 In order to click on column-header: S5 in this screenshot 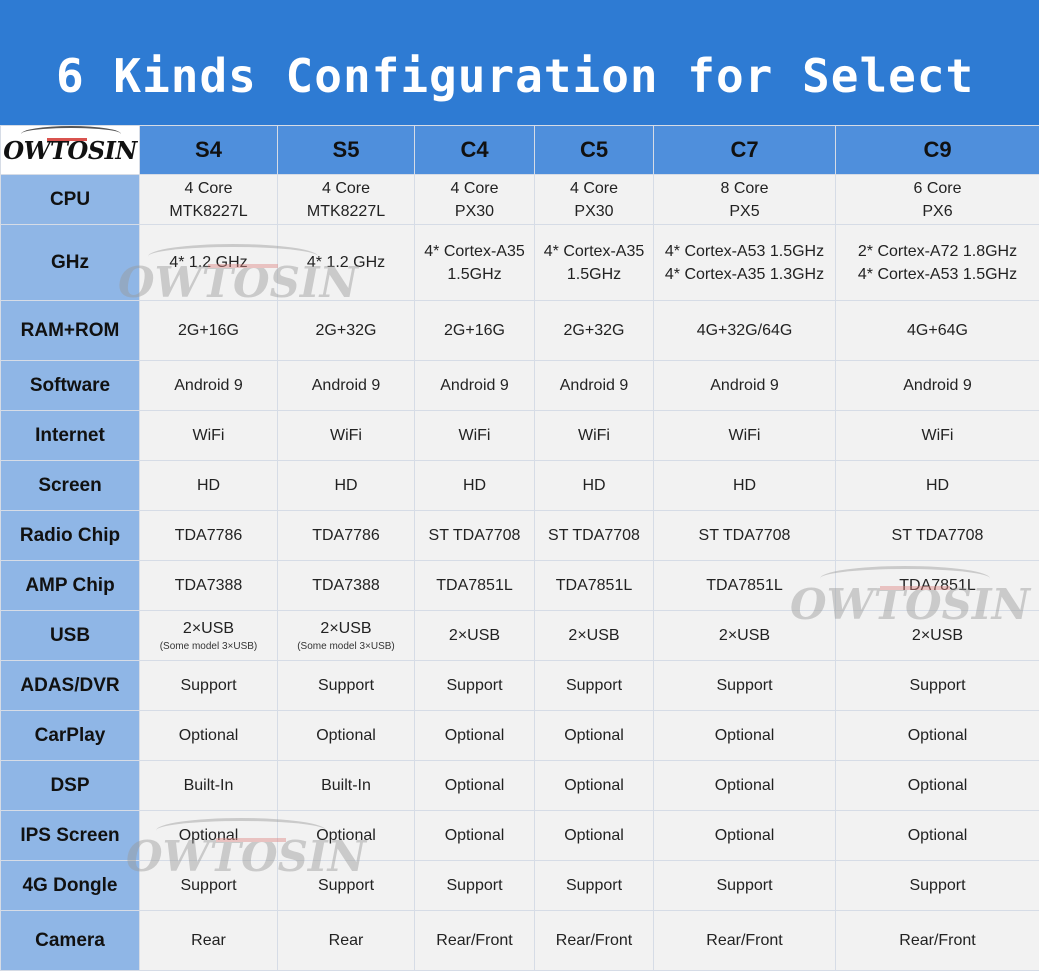, I will do `click(346, 150)`.